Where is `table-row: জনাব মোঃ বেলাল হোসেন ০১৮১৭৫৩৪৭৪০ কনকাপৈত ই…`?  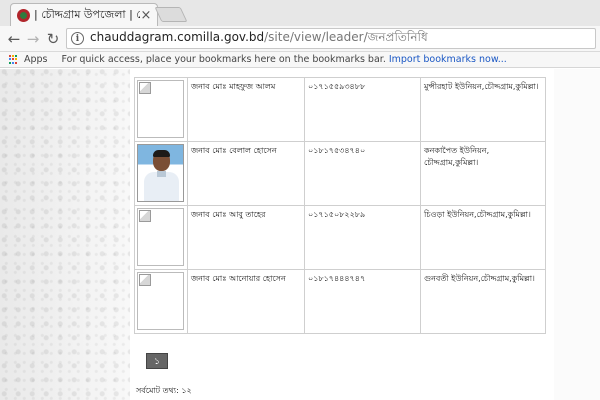 table-row: জনাব মোঃ বেলাল হোসেন ০১৮১৭৫৩৪৭৪০ কনকাপৈত ই… is located at coordinates (340, 173).